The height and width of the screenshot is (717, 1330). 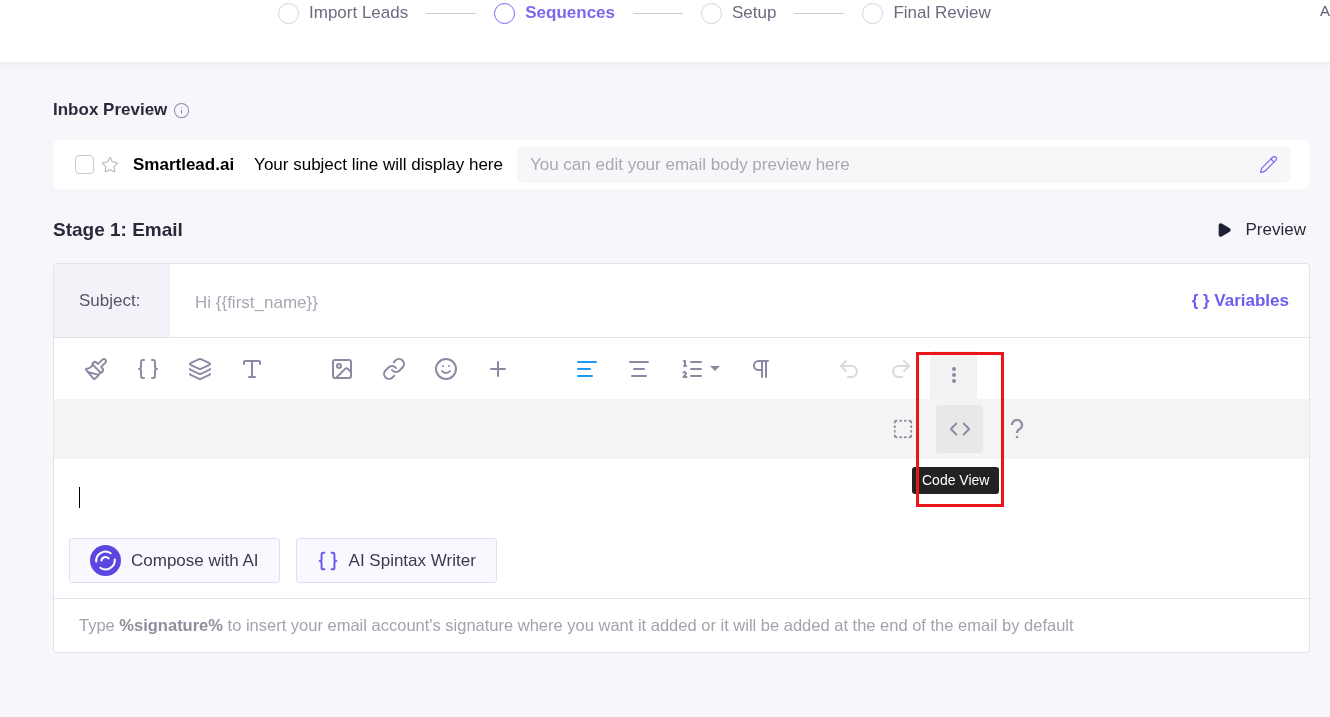 What do you see at coordinates (174, 560) in the screenshot?
I see `compose-ai-button: Compose with AI` at bounding box center [174, 560].